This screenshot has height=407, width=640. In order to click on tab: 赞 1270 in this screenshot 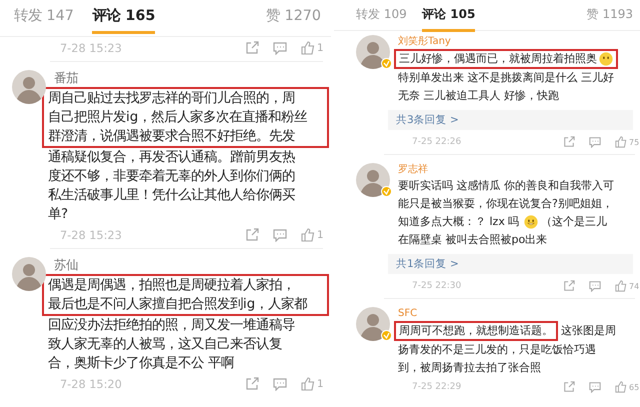, I will do `click(293, 18)`.